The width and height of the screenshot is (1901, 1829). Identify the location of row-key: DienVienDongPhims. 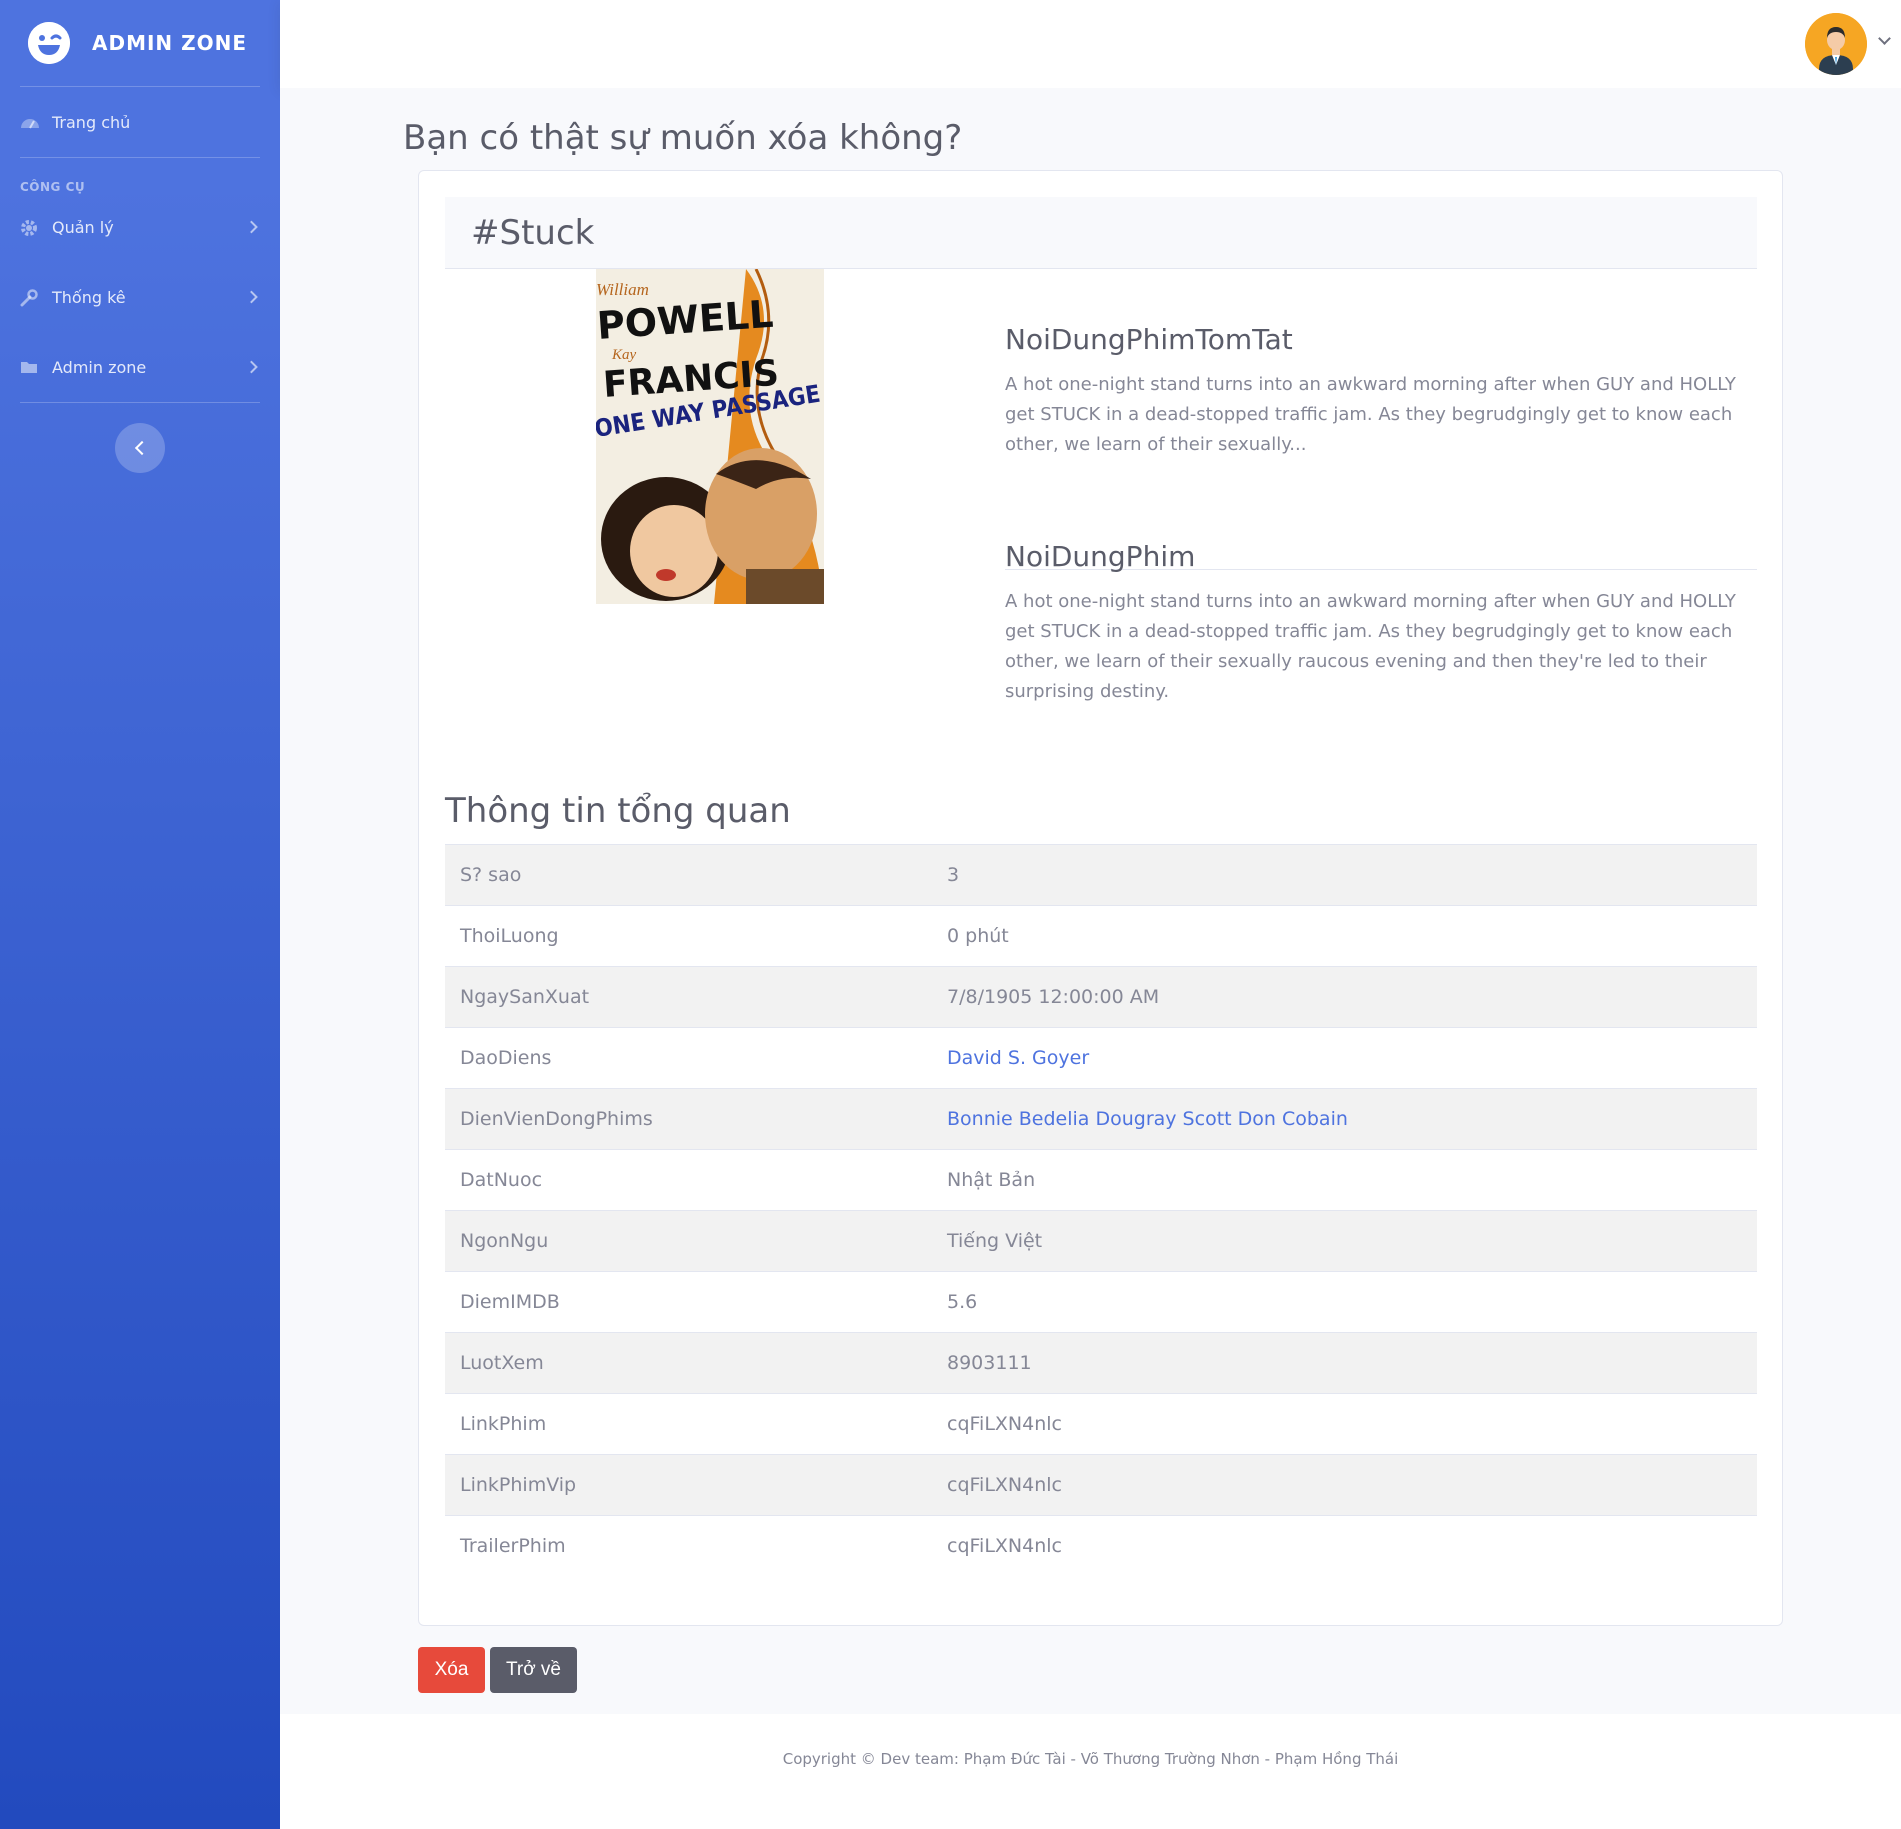
(688, 1119).